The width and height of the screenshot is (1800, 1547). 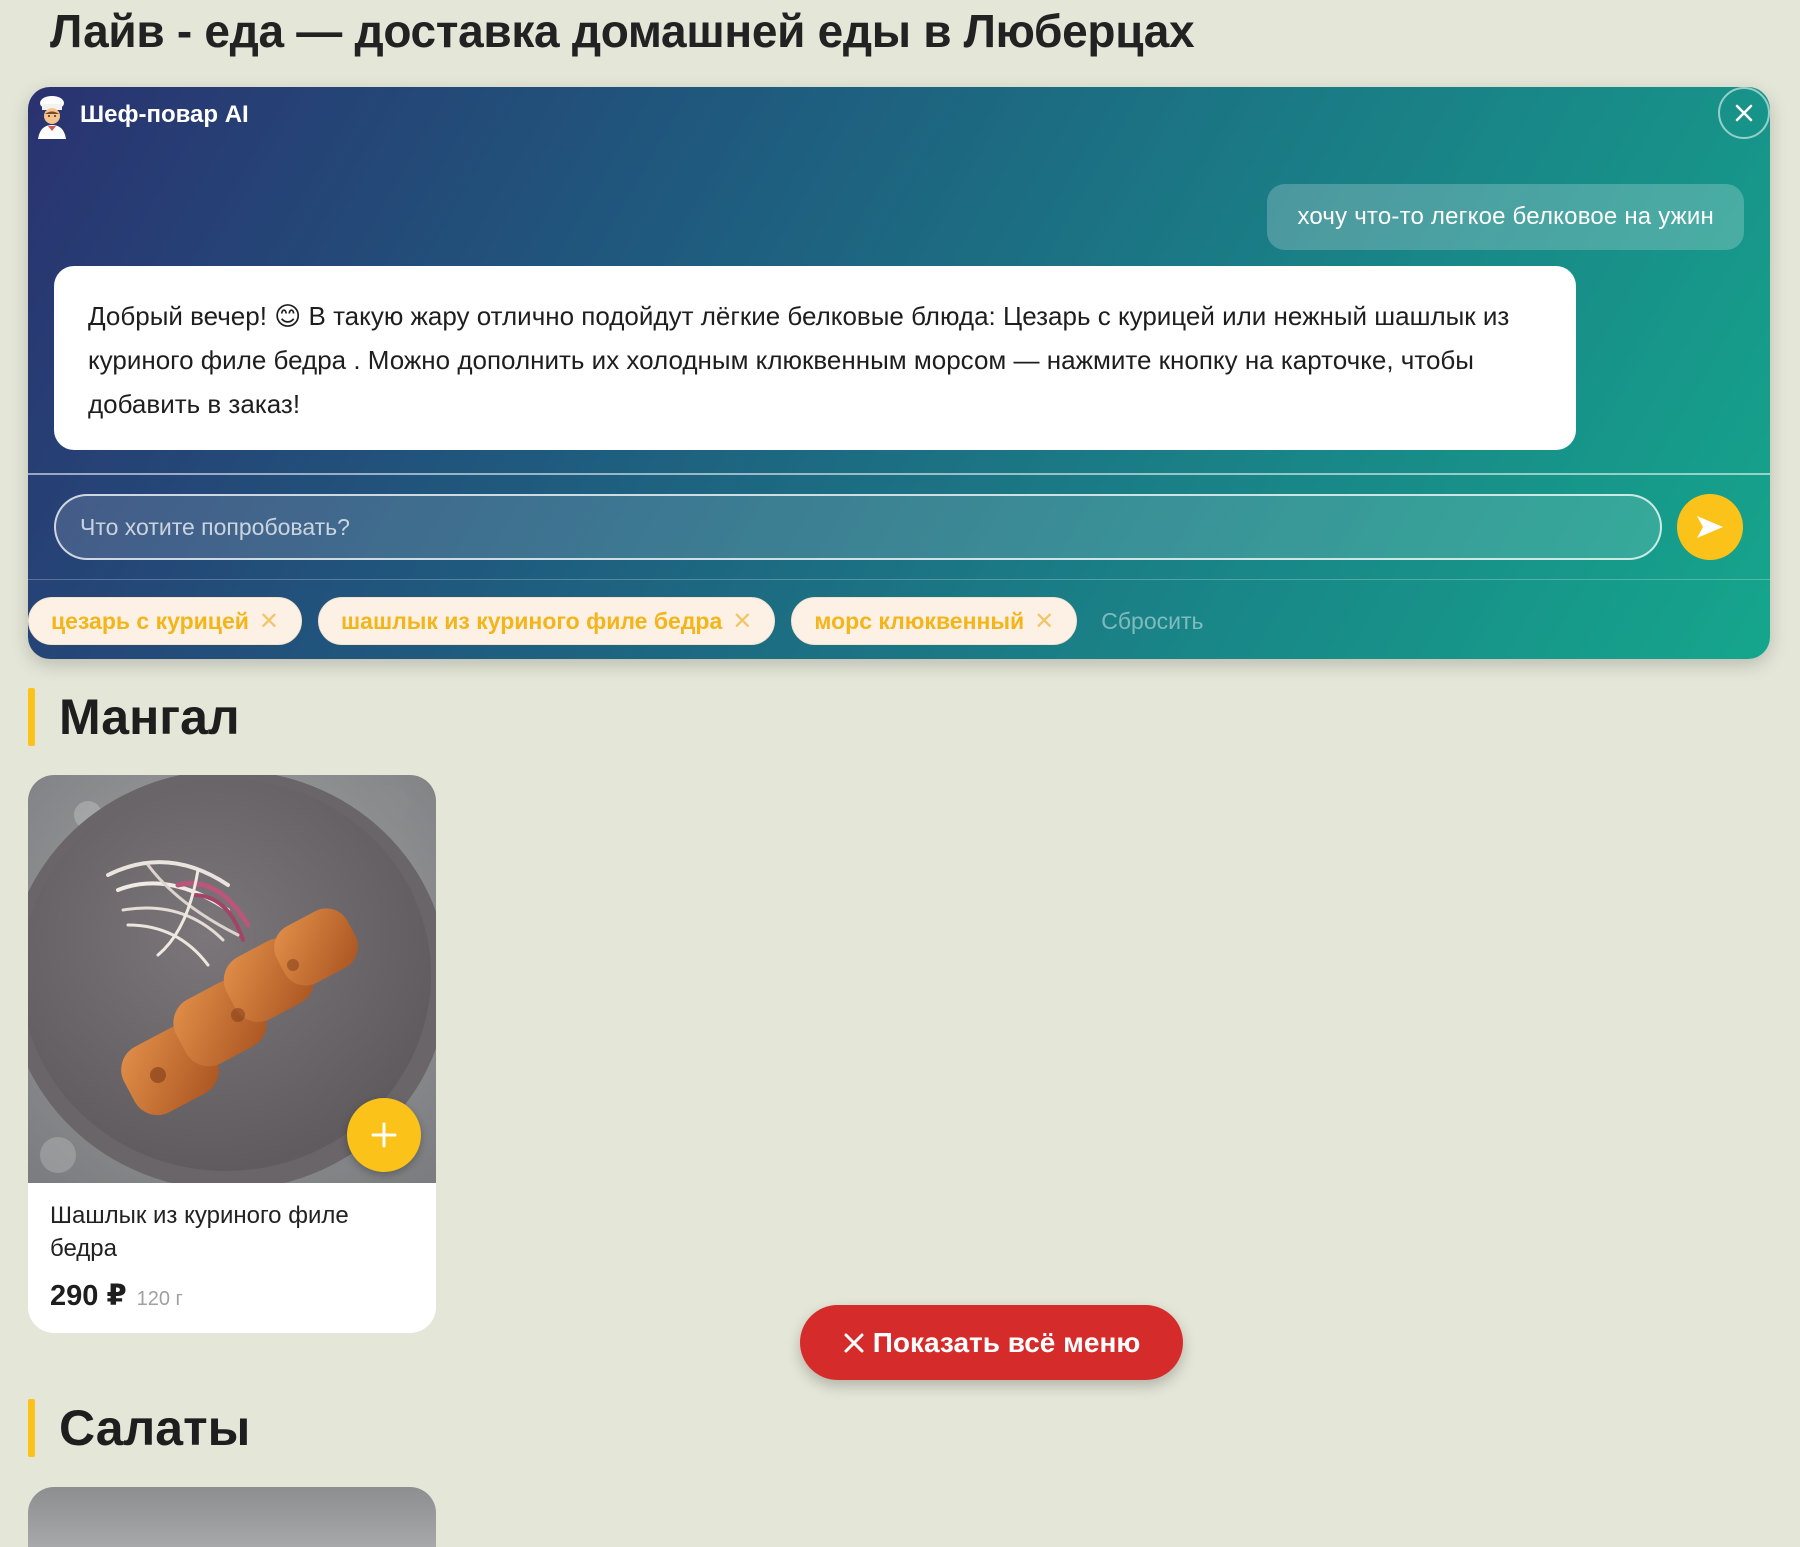 What do you see at coordinates (531, 620) in the screenshot?
I see `chip-label: шашлык из куриного филе бедра` at bounding box center [531, 620].